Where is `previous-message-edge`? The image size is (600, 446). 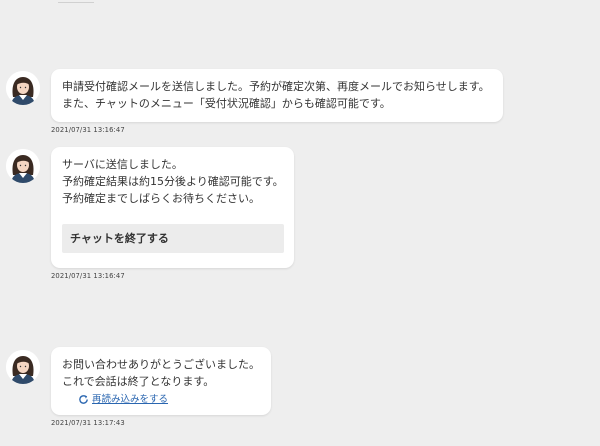 previous-message-edge is located at coordinates (76, 1).